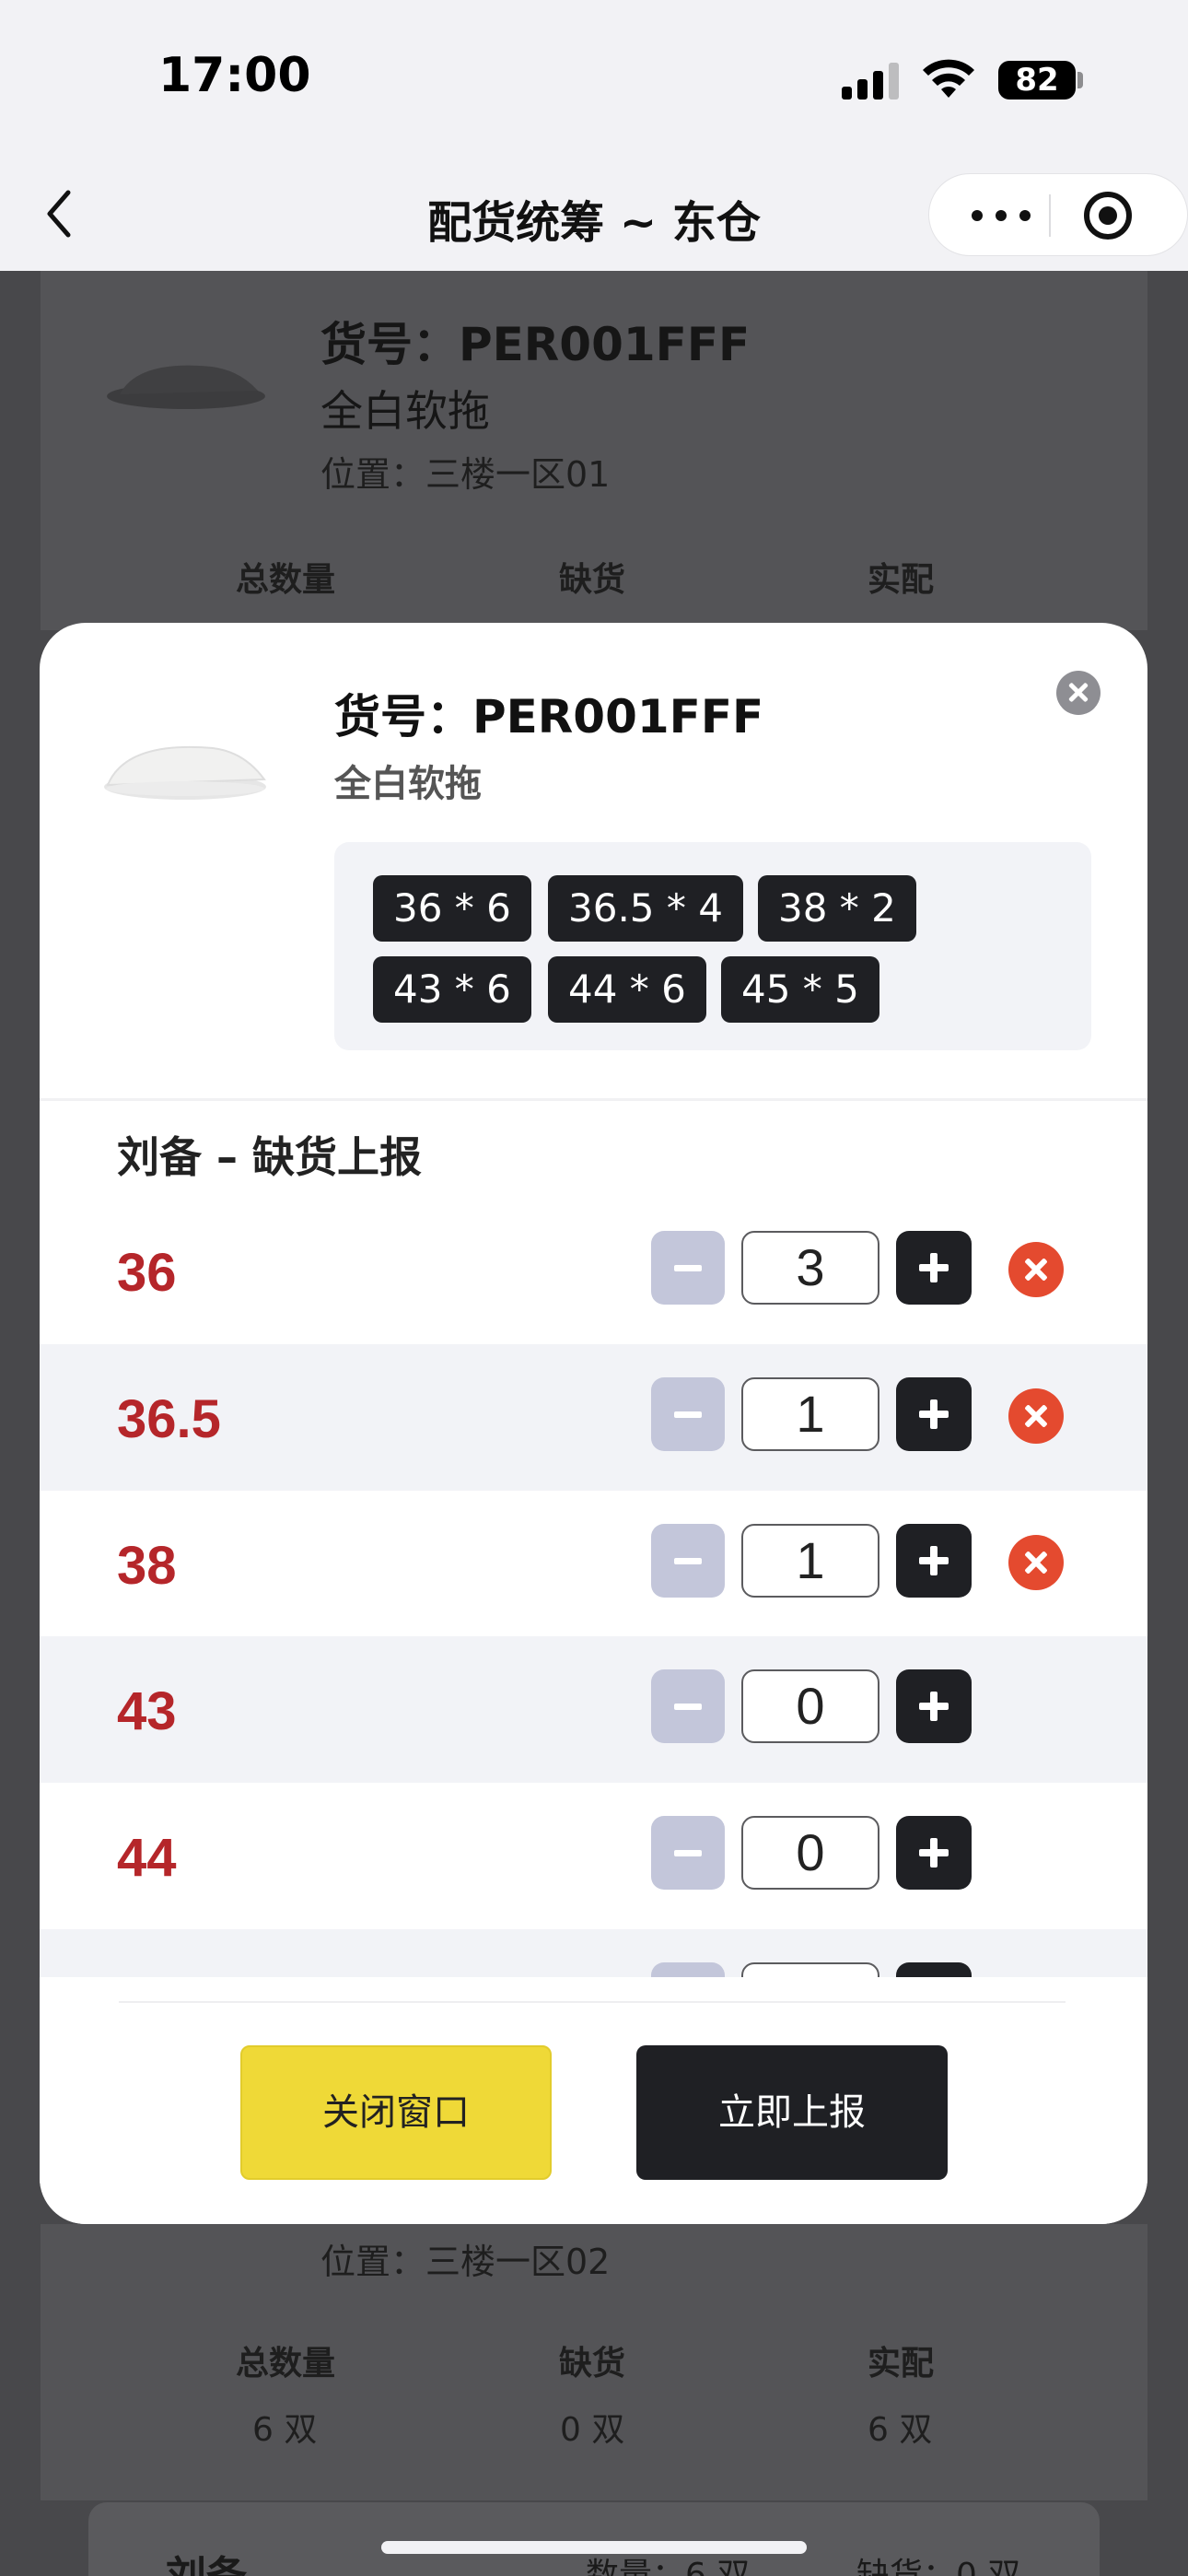  Describe the element at coordinates (810, 1268) in the screenshot. I see `quantity-input: 3` at that location.